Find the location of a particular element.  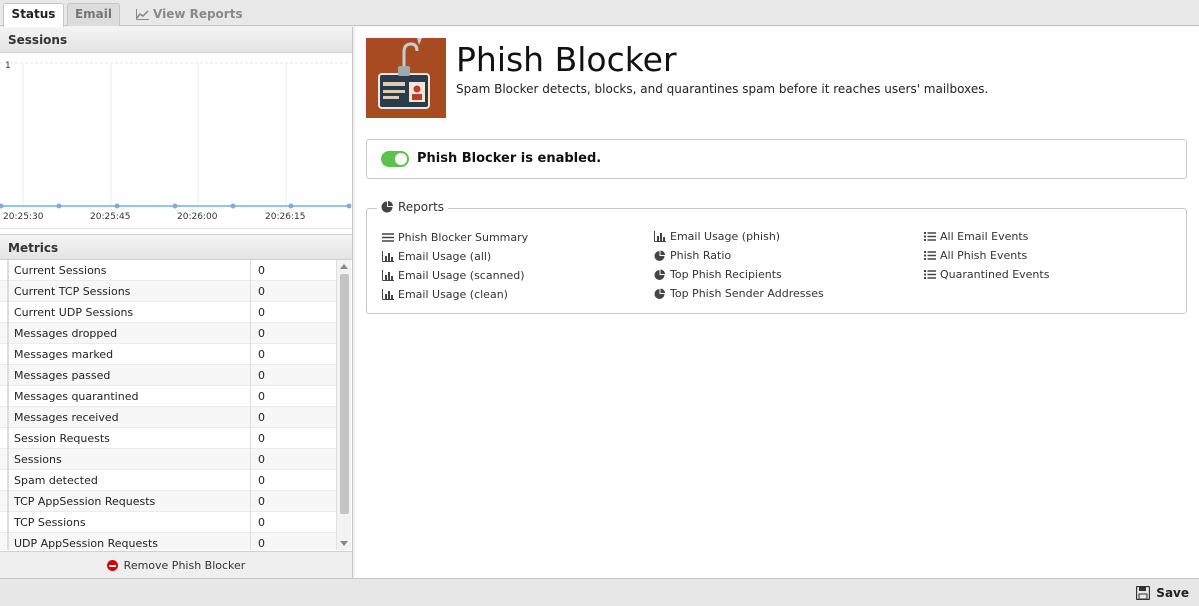

metric-row: Current Sessions 0 is located at coordinates (168, 270).